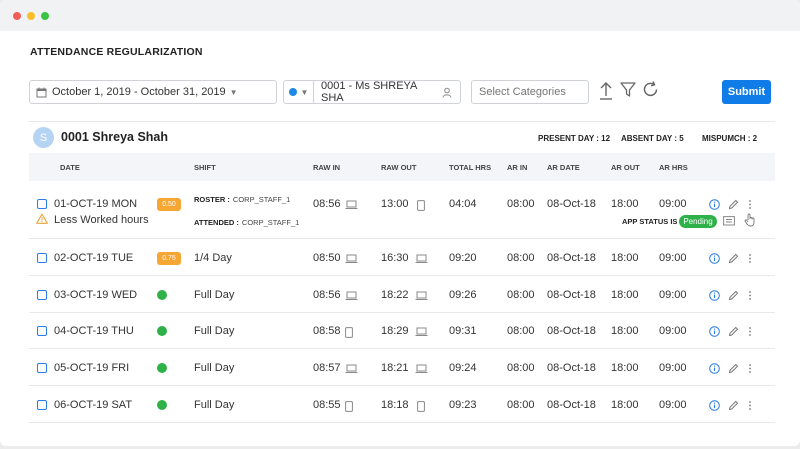 This screenshot has width=800, height=449. Describe the element at coordinates (463, 405) in the screenshot. I see `row-total-hrs: 09:23` at that location.